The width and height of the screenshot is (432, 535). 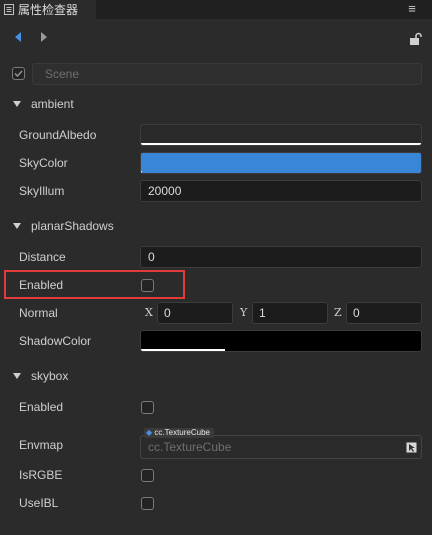 I want to click on panel-title: 属性检查器, so click(x=48, y=10).